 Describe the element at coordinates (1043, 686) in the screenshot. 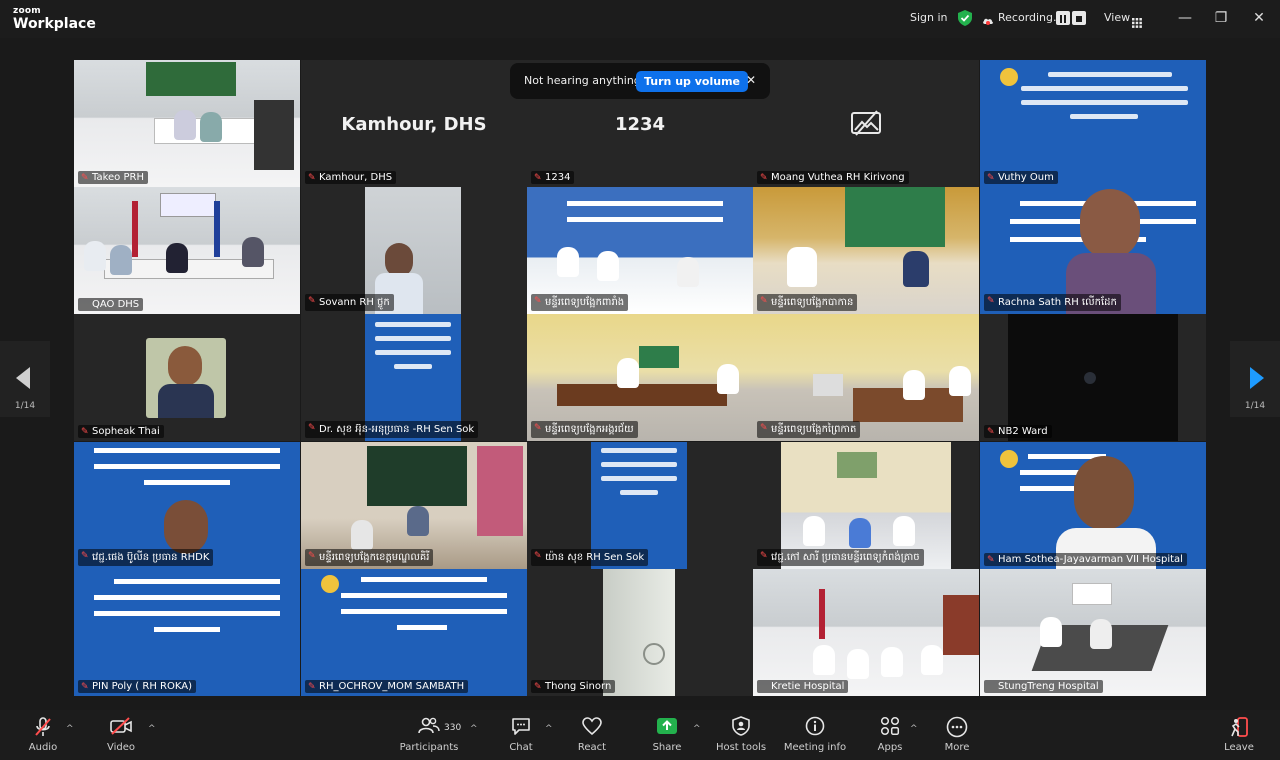

I see `participant-name: StungTreng Hospital` at that location.